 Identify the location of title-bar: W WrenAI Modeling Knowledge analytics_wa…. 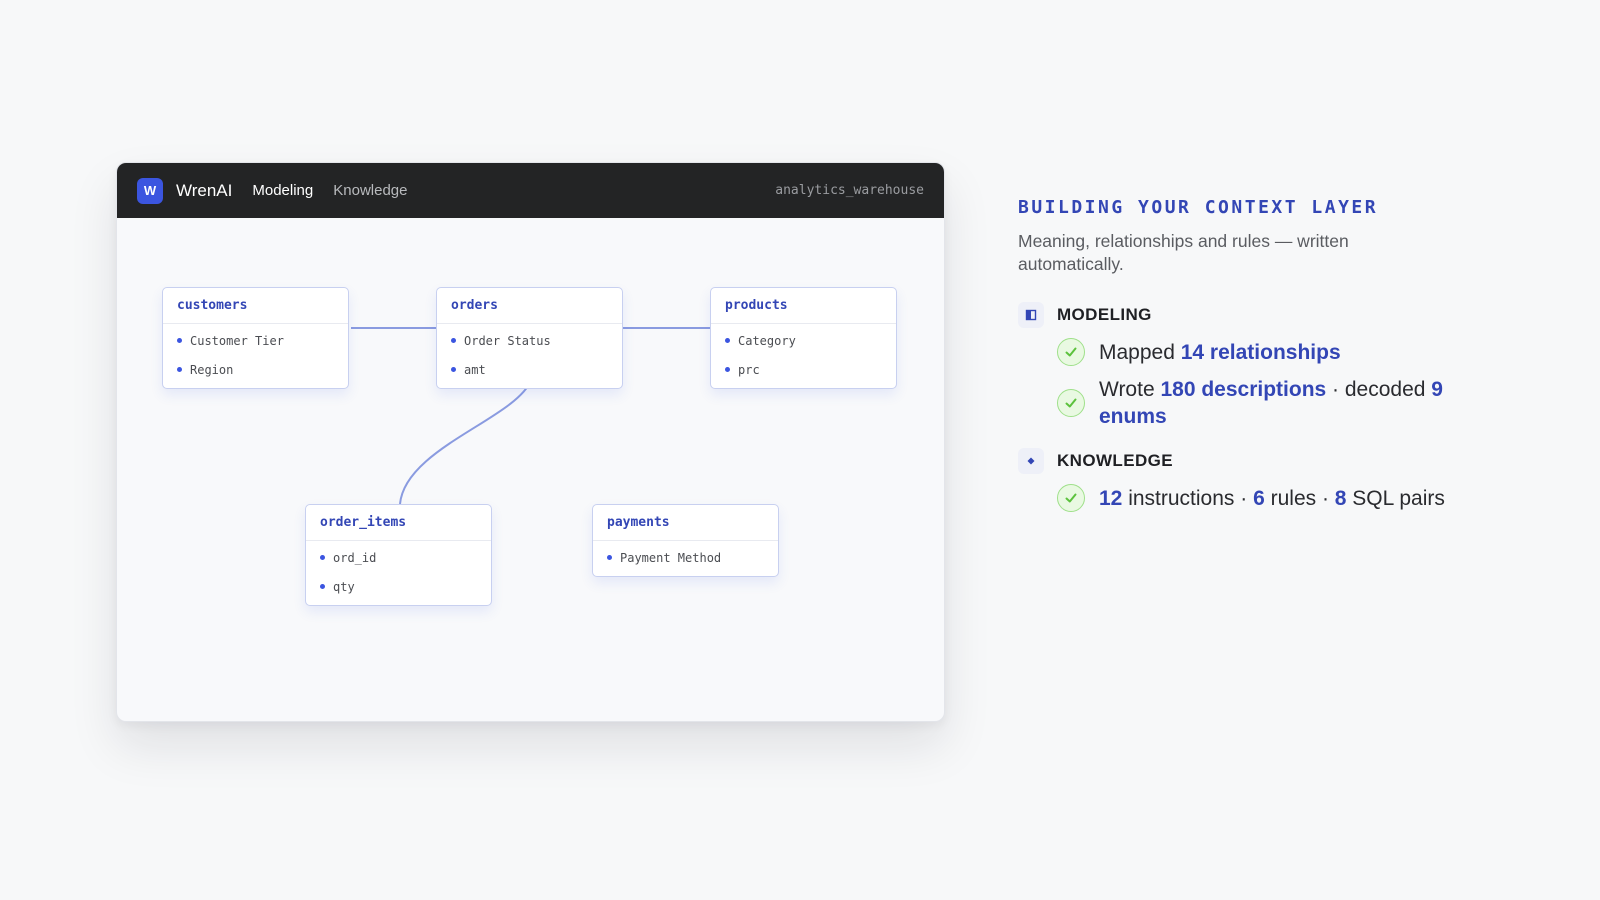
(530, 190).